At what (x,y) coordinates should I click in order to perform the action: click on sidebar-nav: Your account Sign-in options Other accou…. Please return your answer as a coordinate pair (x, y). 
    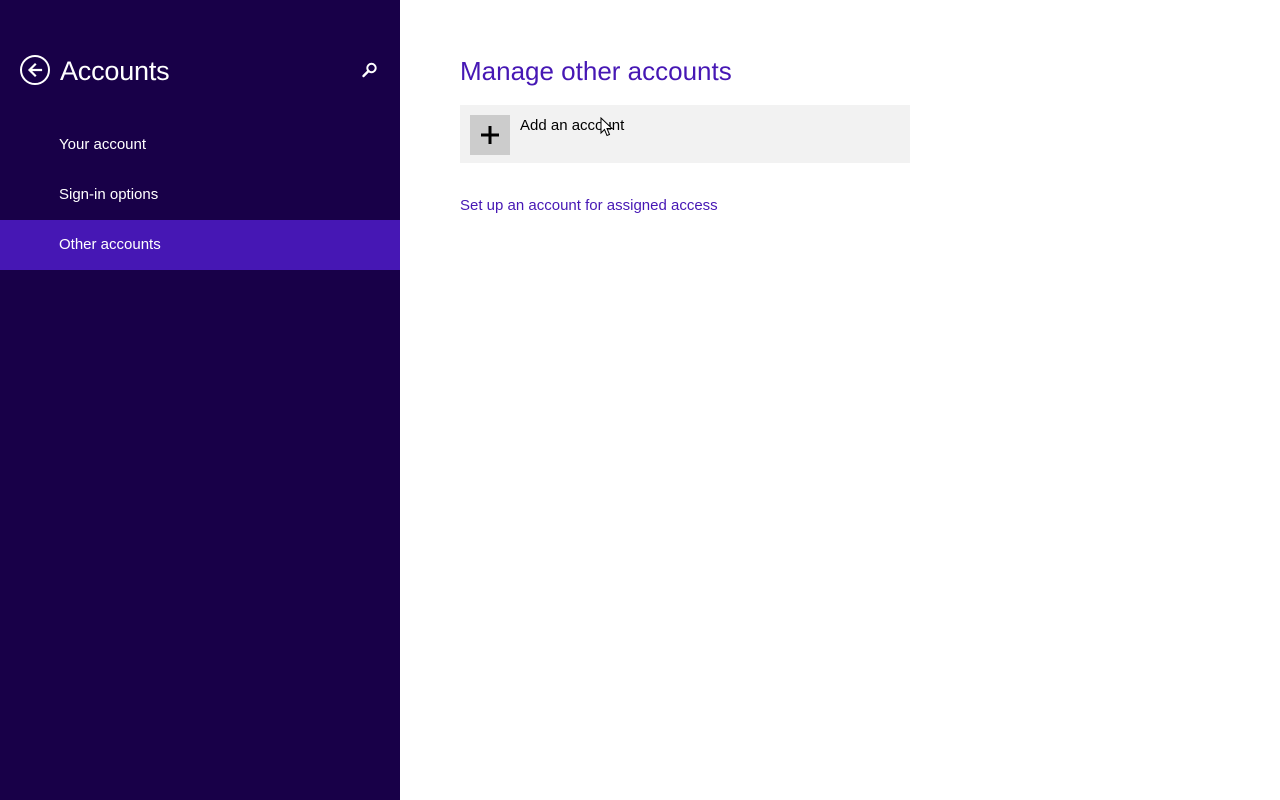
    Looking at the image, I should click on (200, 195).